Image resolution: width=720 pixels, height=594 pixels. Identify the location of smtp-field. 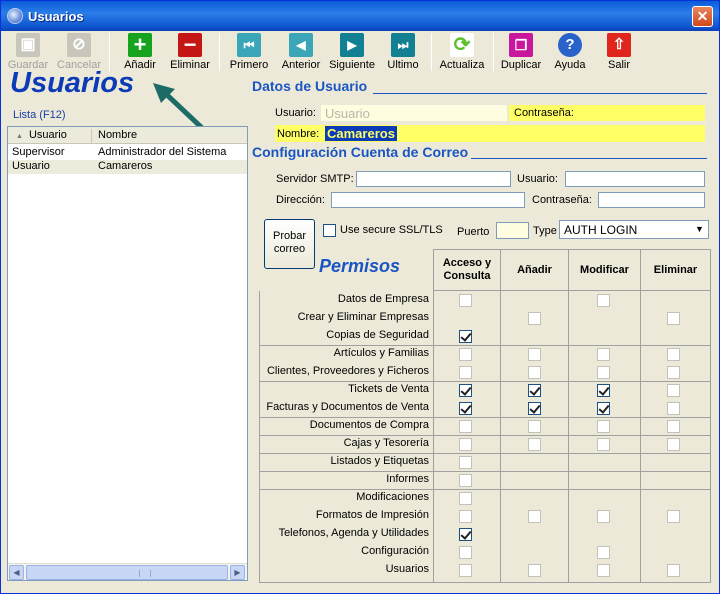
(433, 179).